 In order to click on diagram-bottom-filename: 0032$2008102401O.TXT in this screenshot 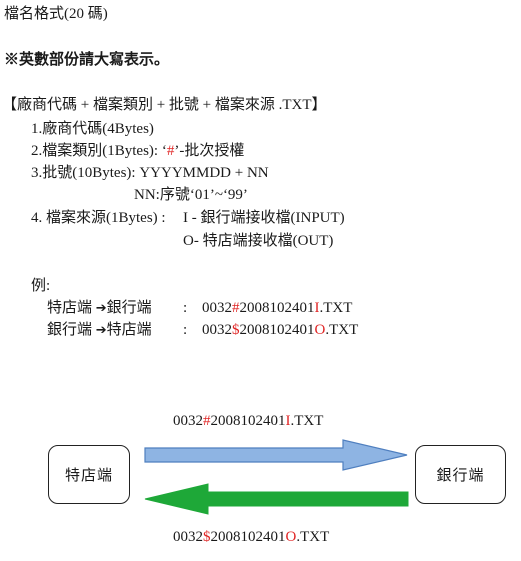, I will do `click(251, 537)`.